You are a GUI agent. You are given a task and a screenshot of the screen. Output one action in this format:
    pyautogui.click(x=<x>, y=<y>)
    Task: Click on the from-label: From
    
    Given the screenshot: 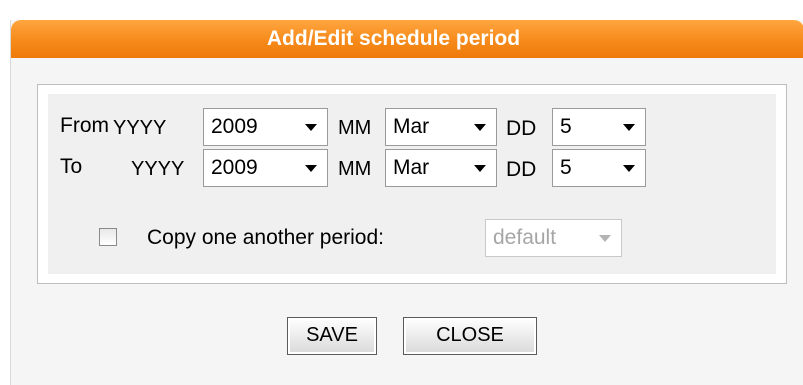 What is the action you would take?
    pyautogui.click(x=84, y=125)
    